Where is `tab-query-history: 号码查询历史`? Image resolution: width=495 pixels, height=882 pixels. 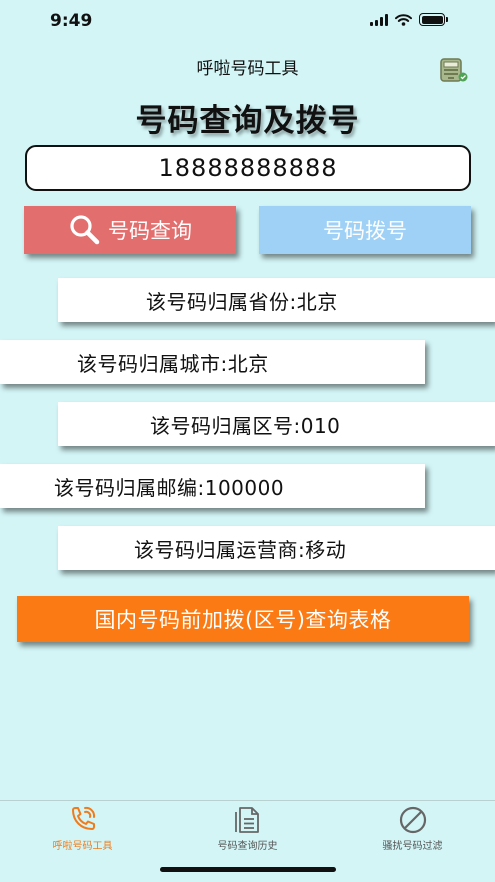 tab-query-history: 号码查询历史 is located at coordinates (247, 828).